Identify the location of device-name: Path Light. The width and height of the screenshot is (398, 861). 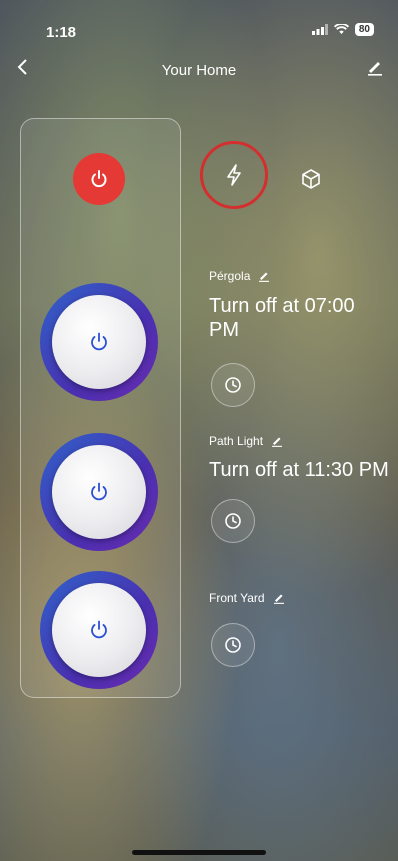
(236, 441).